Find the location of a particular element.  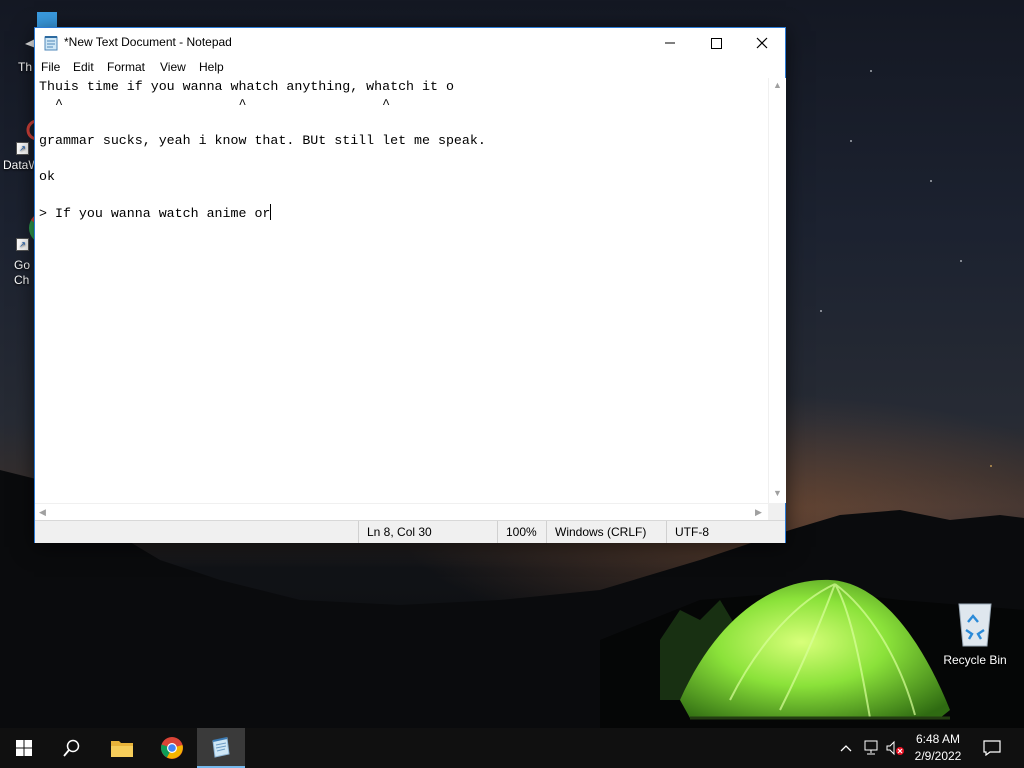

scroll-down-icon: ▼ is located at coordinates (777, 493).